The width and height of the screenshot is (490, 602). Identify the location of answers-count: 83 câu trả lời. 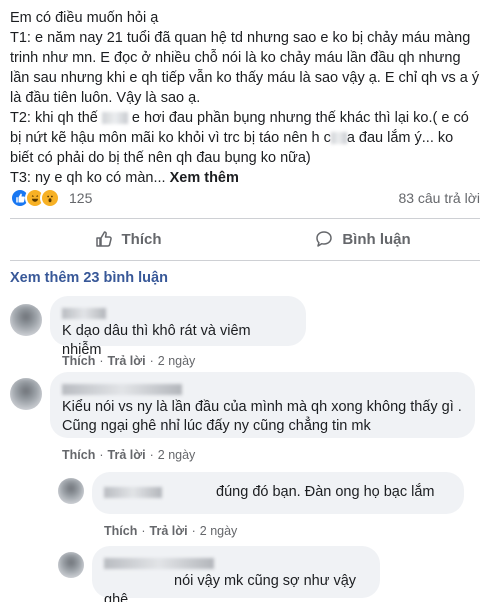
(439, 198).